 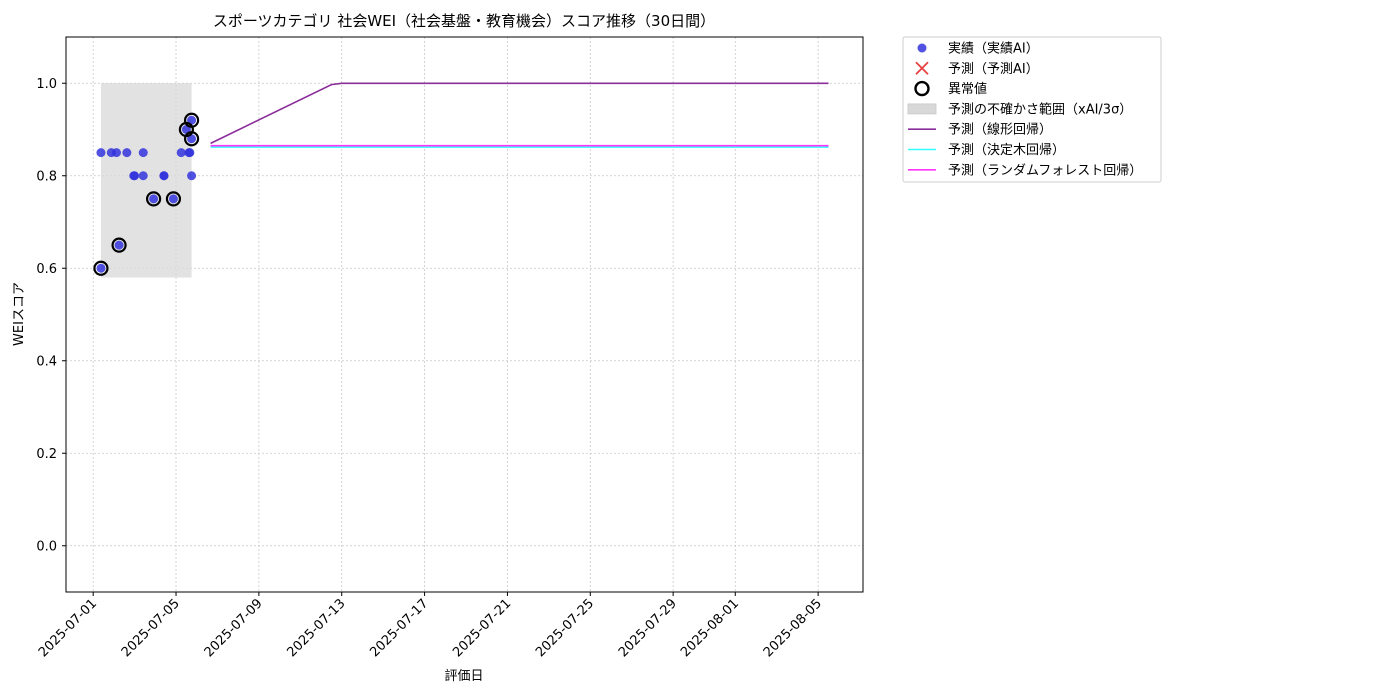 I want to click on y-tick-label: 1.0, so click(x=46, y=84).